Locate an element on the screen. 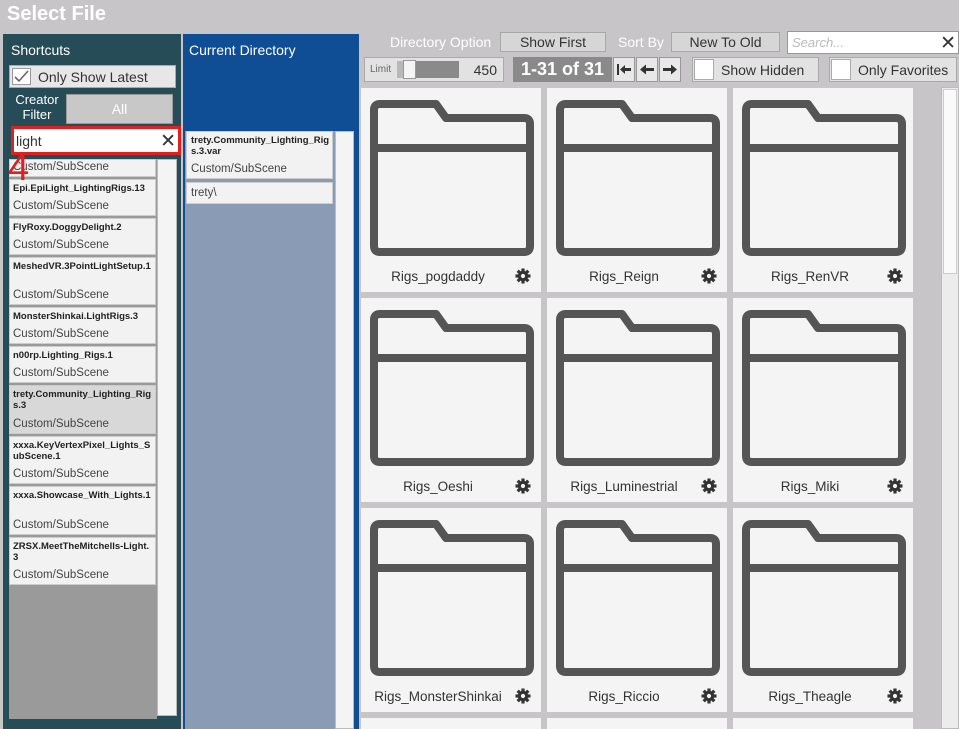 This screenshot has height=729, width=959. folder-name: Rigs_pogdaddy is located at coordinates (438, 276).